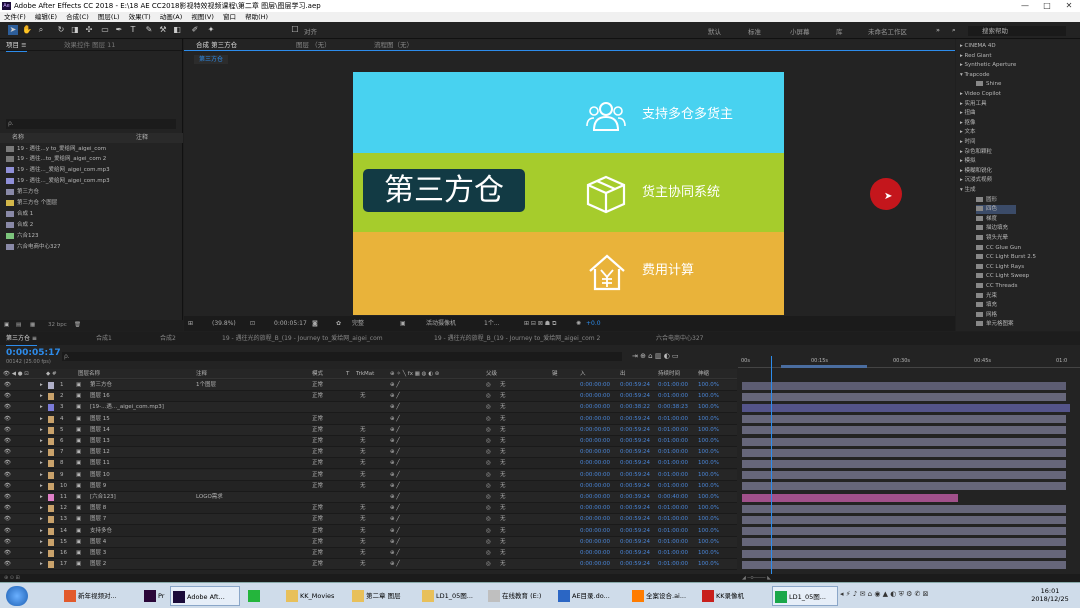  I want to click on effect-category: ▸ 沉浸式视频, so click(976, 180).